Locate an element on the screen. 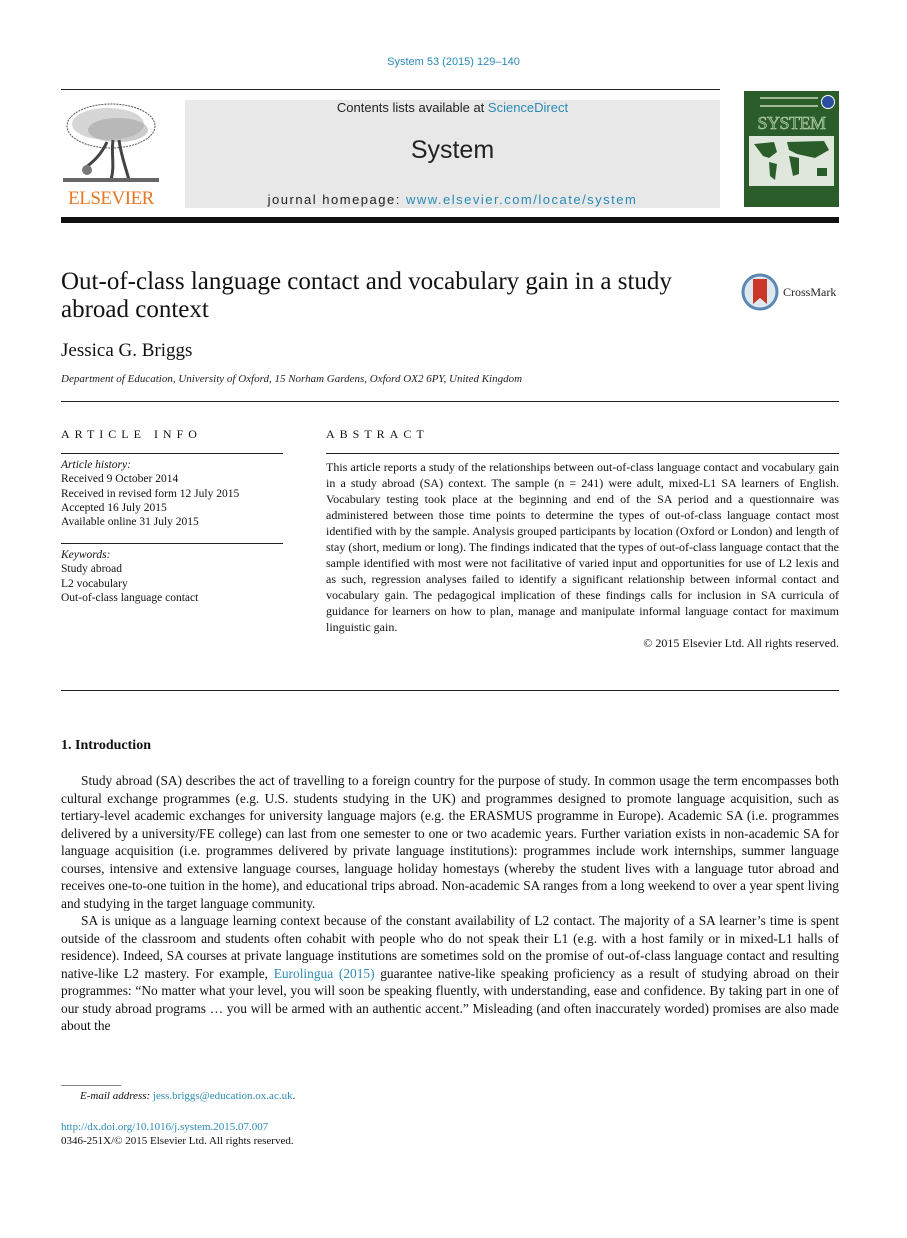  elsevier-tree-icon is located at coordinates (111, 142).